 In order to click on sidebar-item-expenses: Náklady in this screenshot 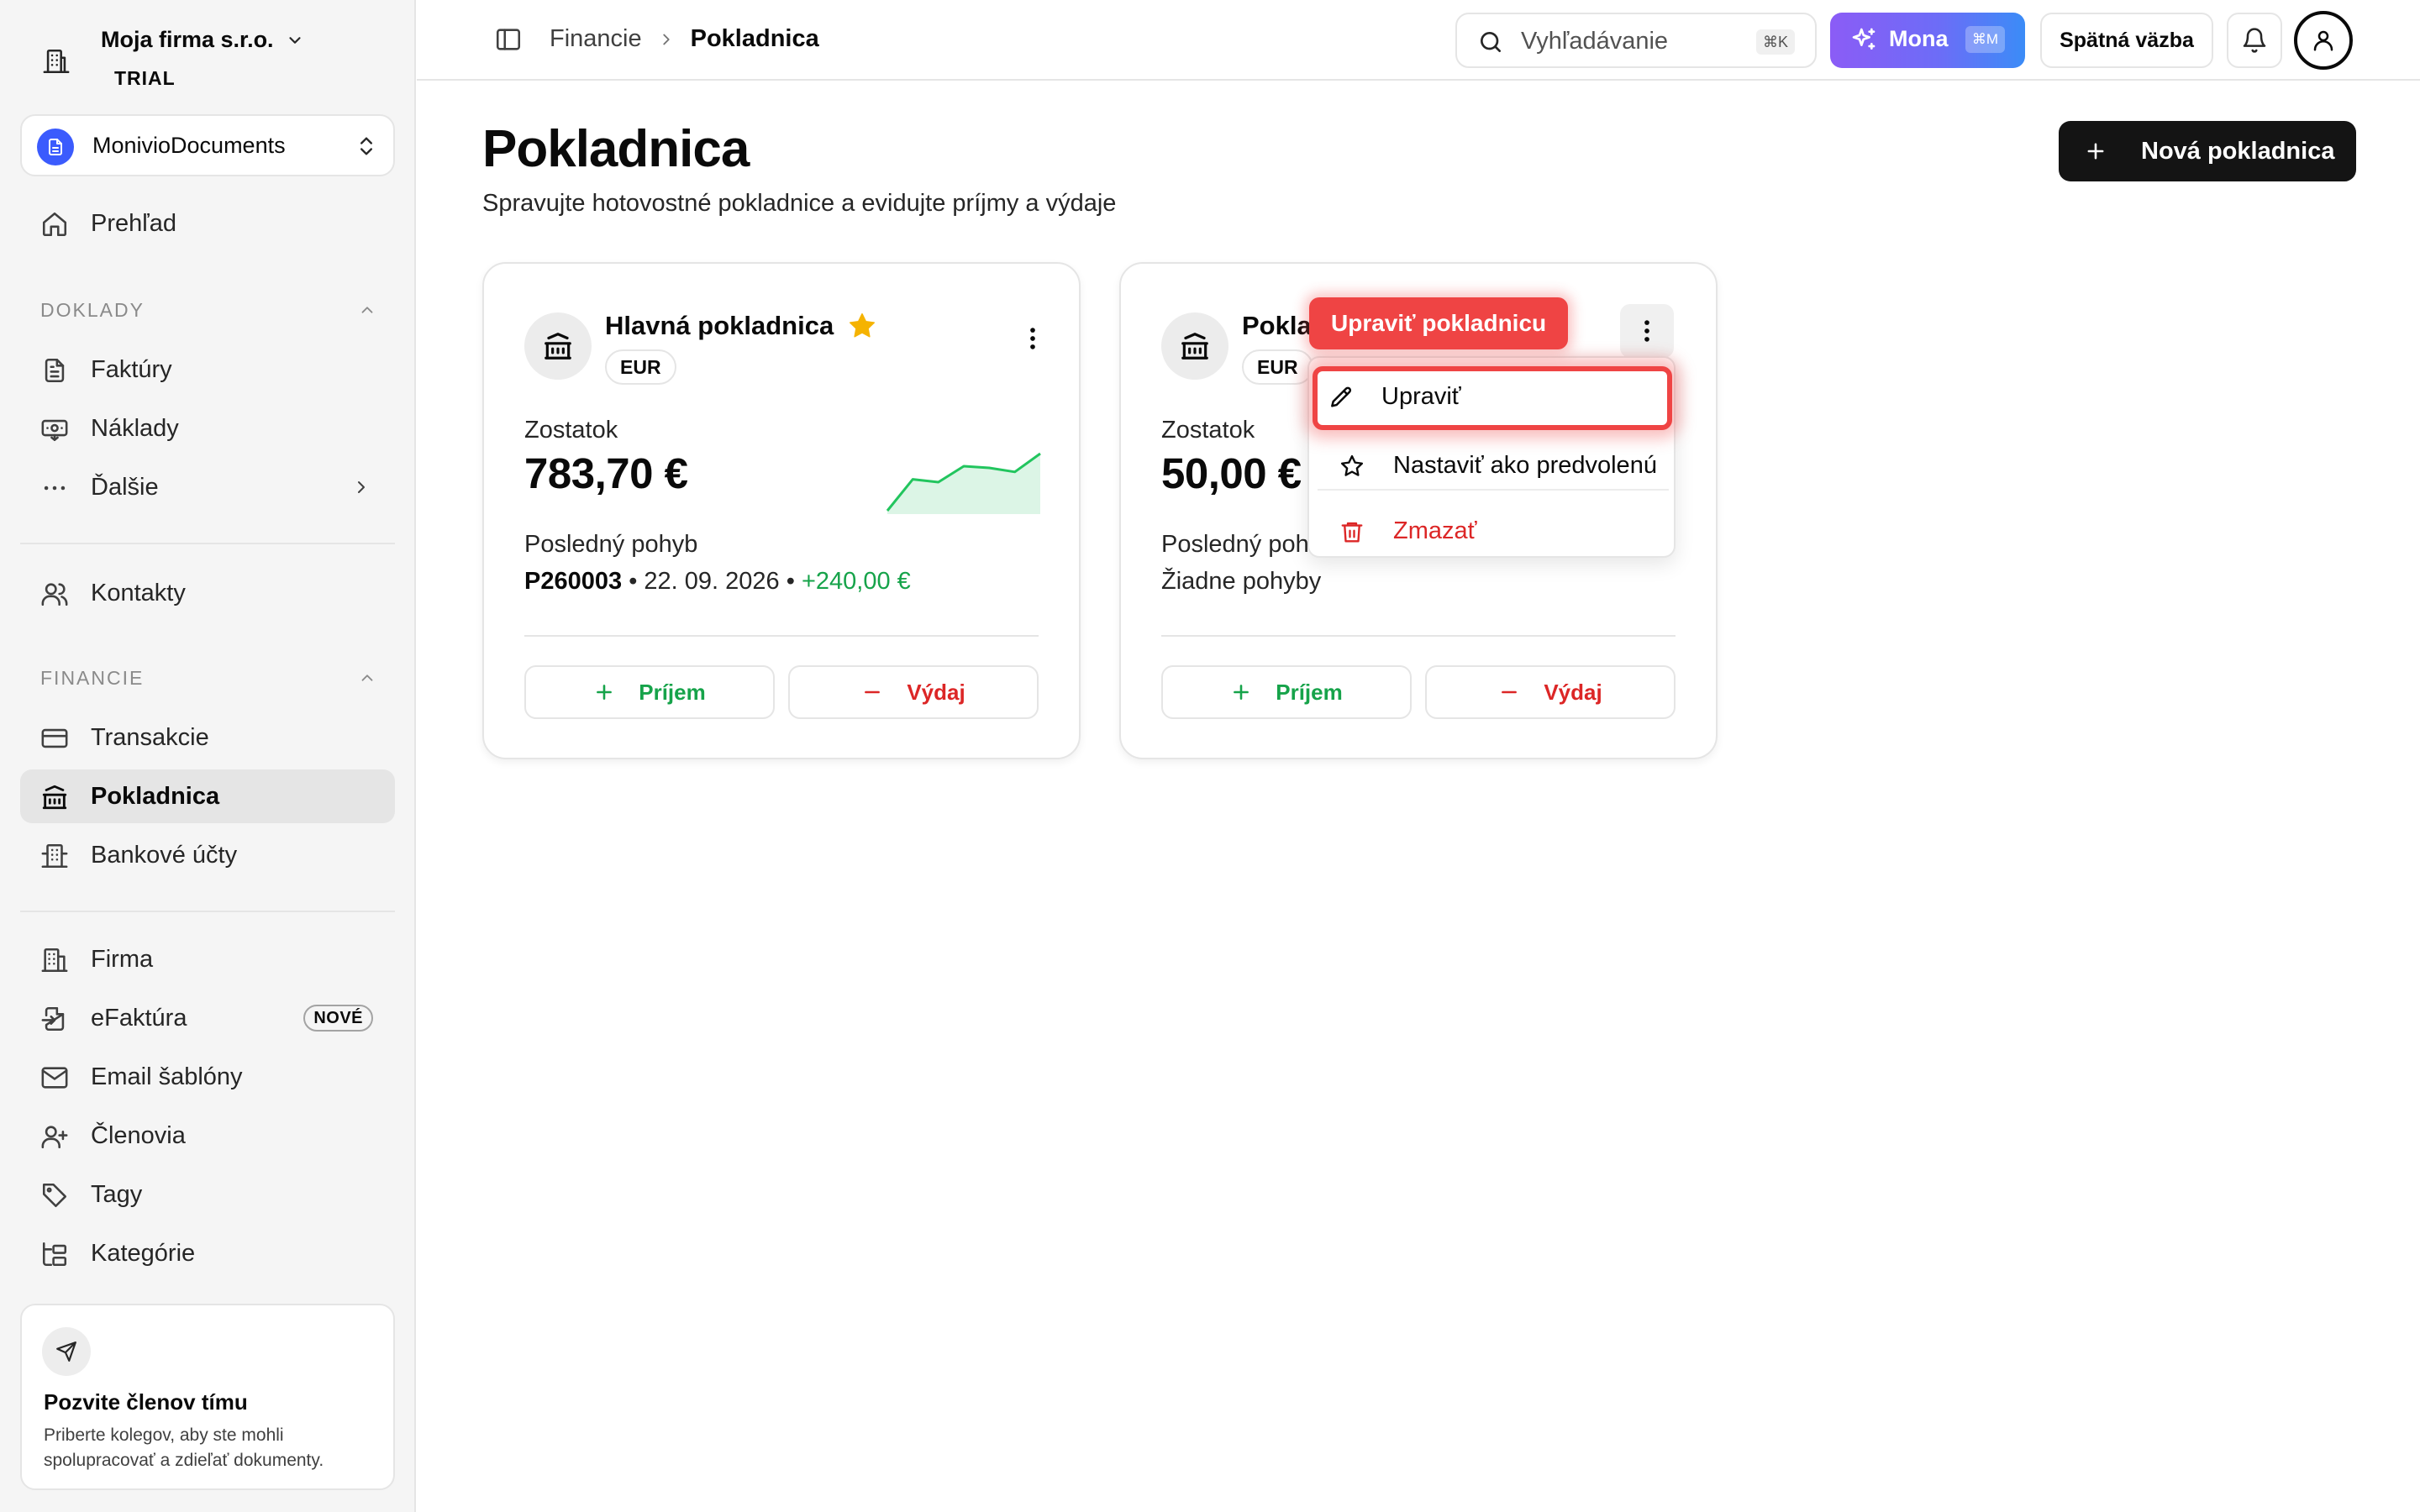, I will do `click(207, 428)`.